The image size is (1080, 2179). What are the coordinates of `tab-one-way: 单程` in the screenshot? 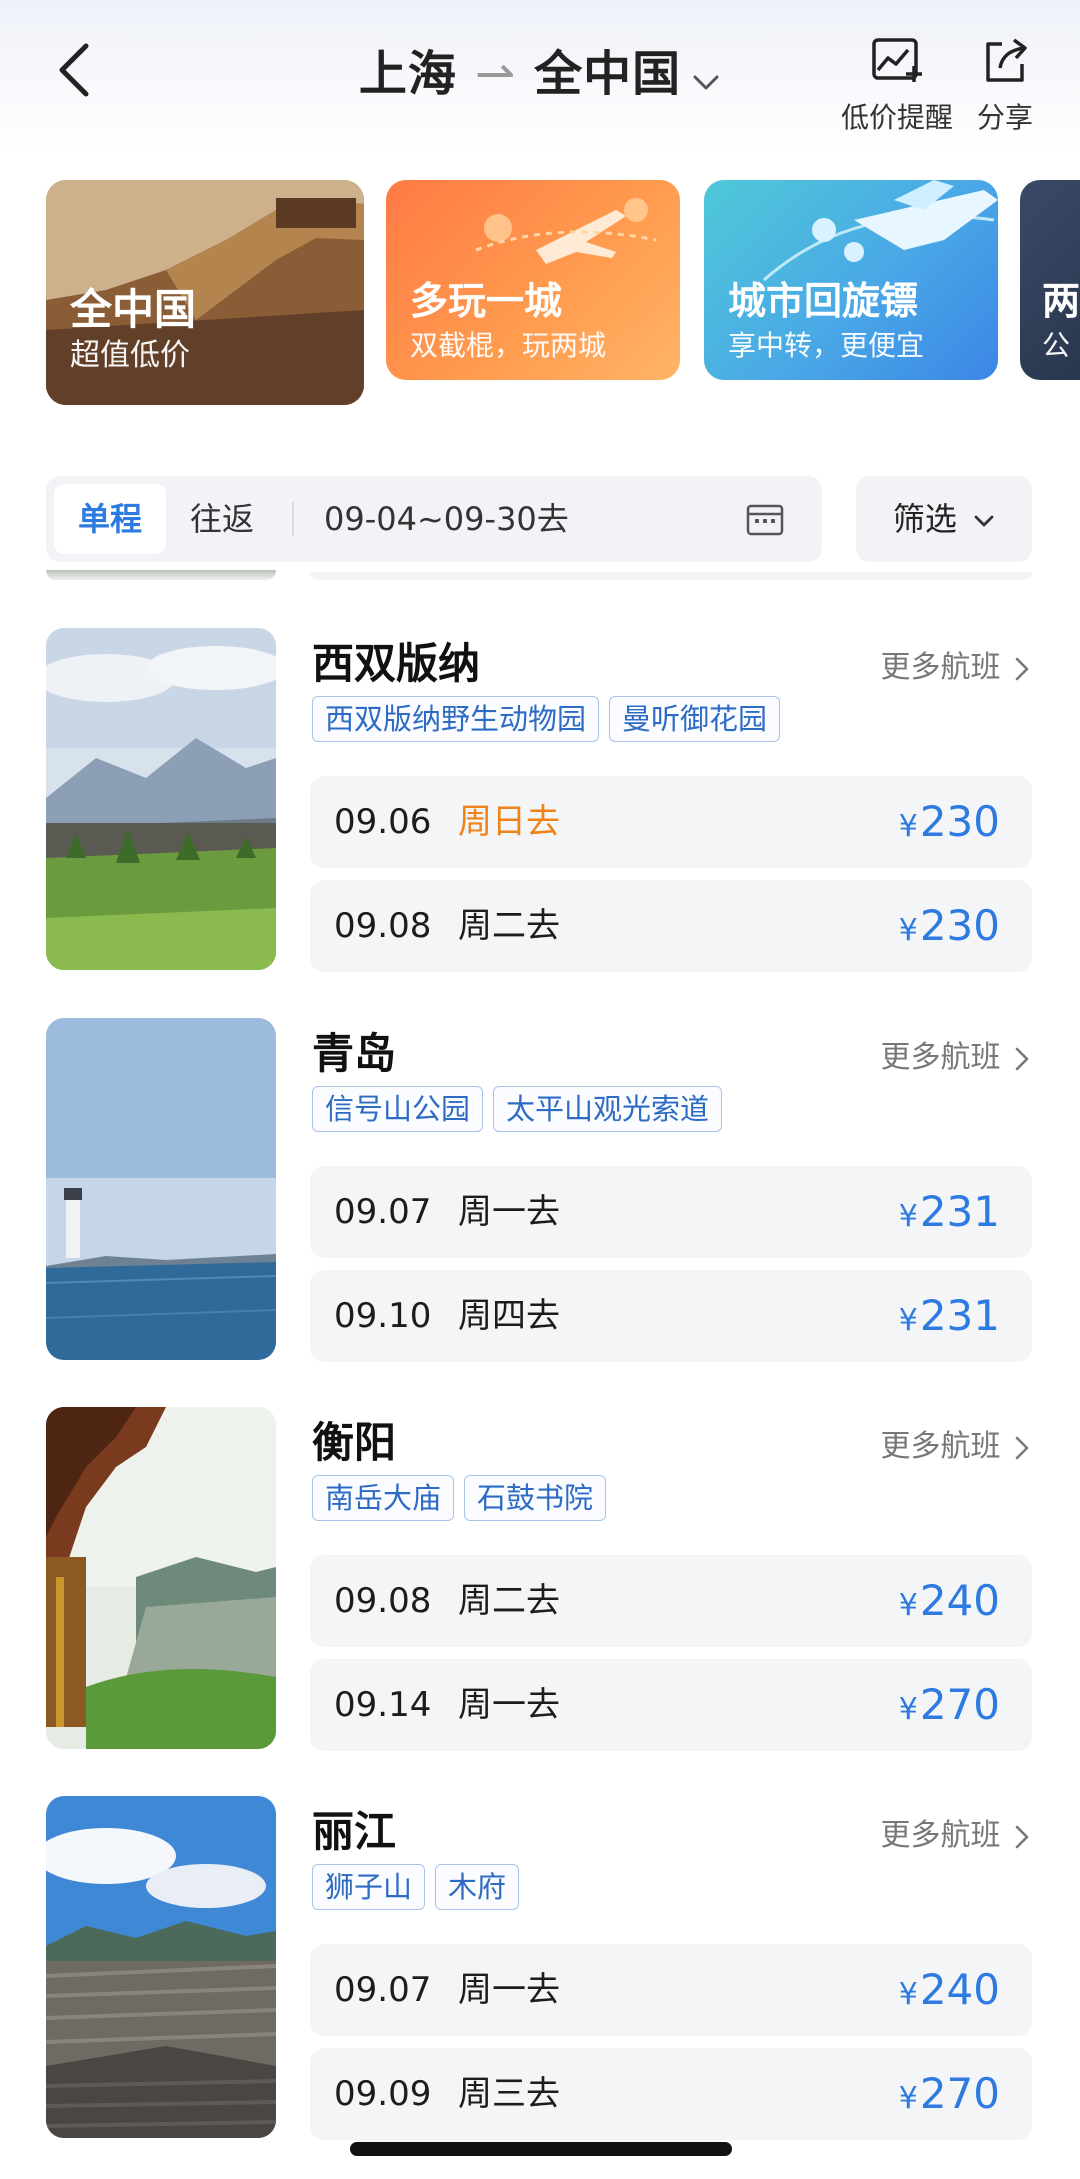 It's located at (110, 519).